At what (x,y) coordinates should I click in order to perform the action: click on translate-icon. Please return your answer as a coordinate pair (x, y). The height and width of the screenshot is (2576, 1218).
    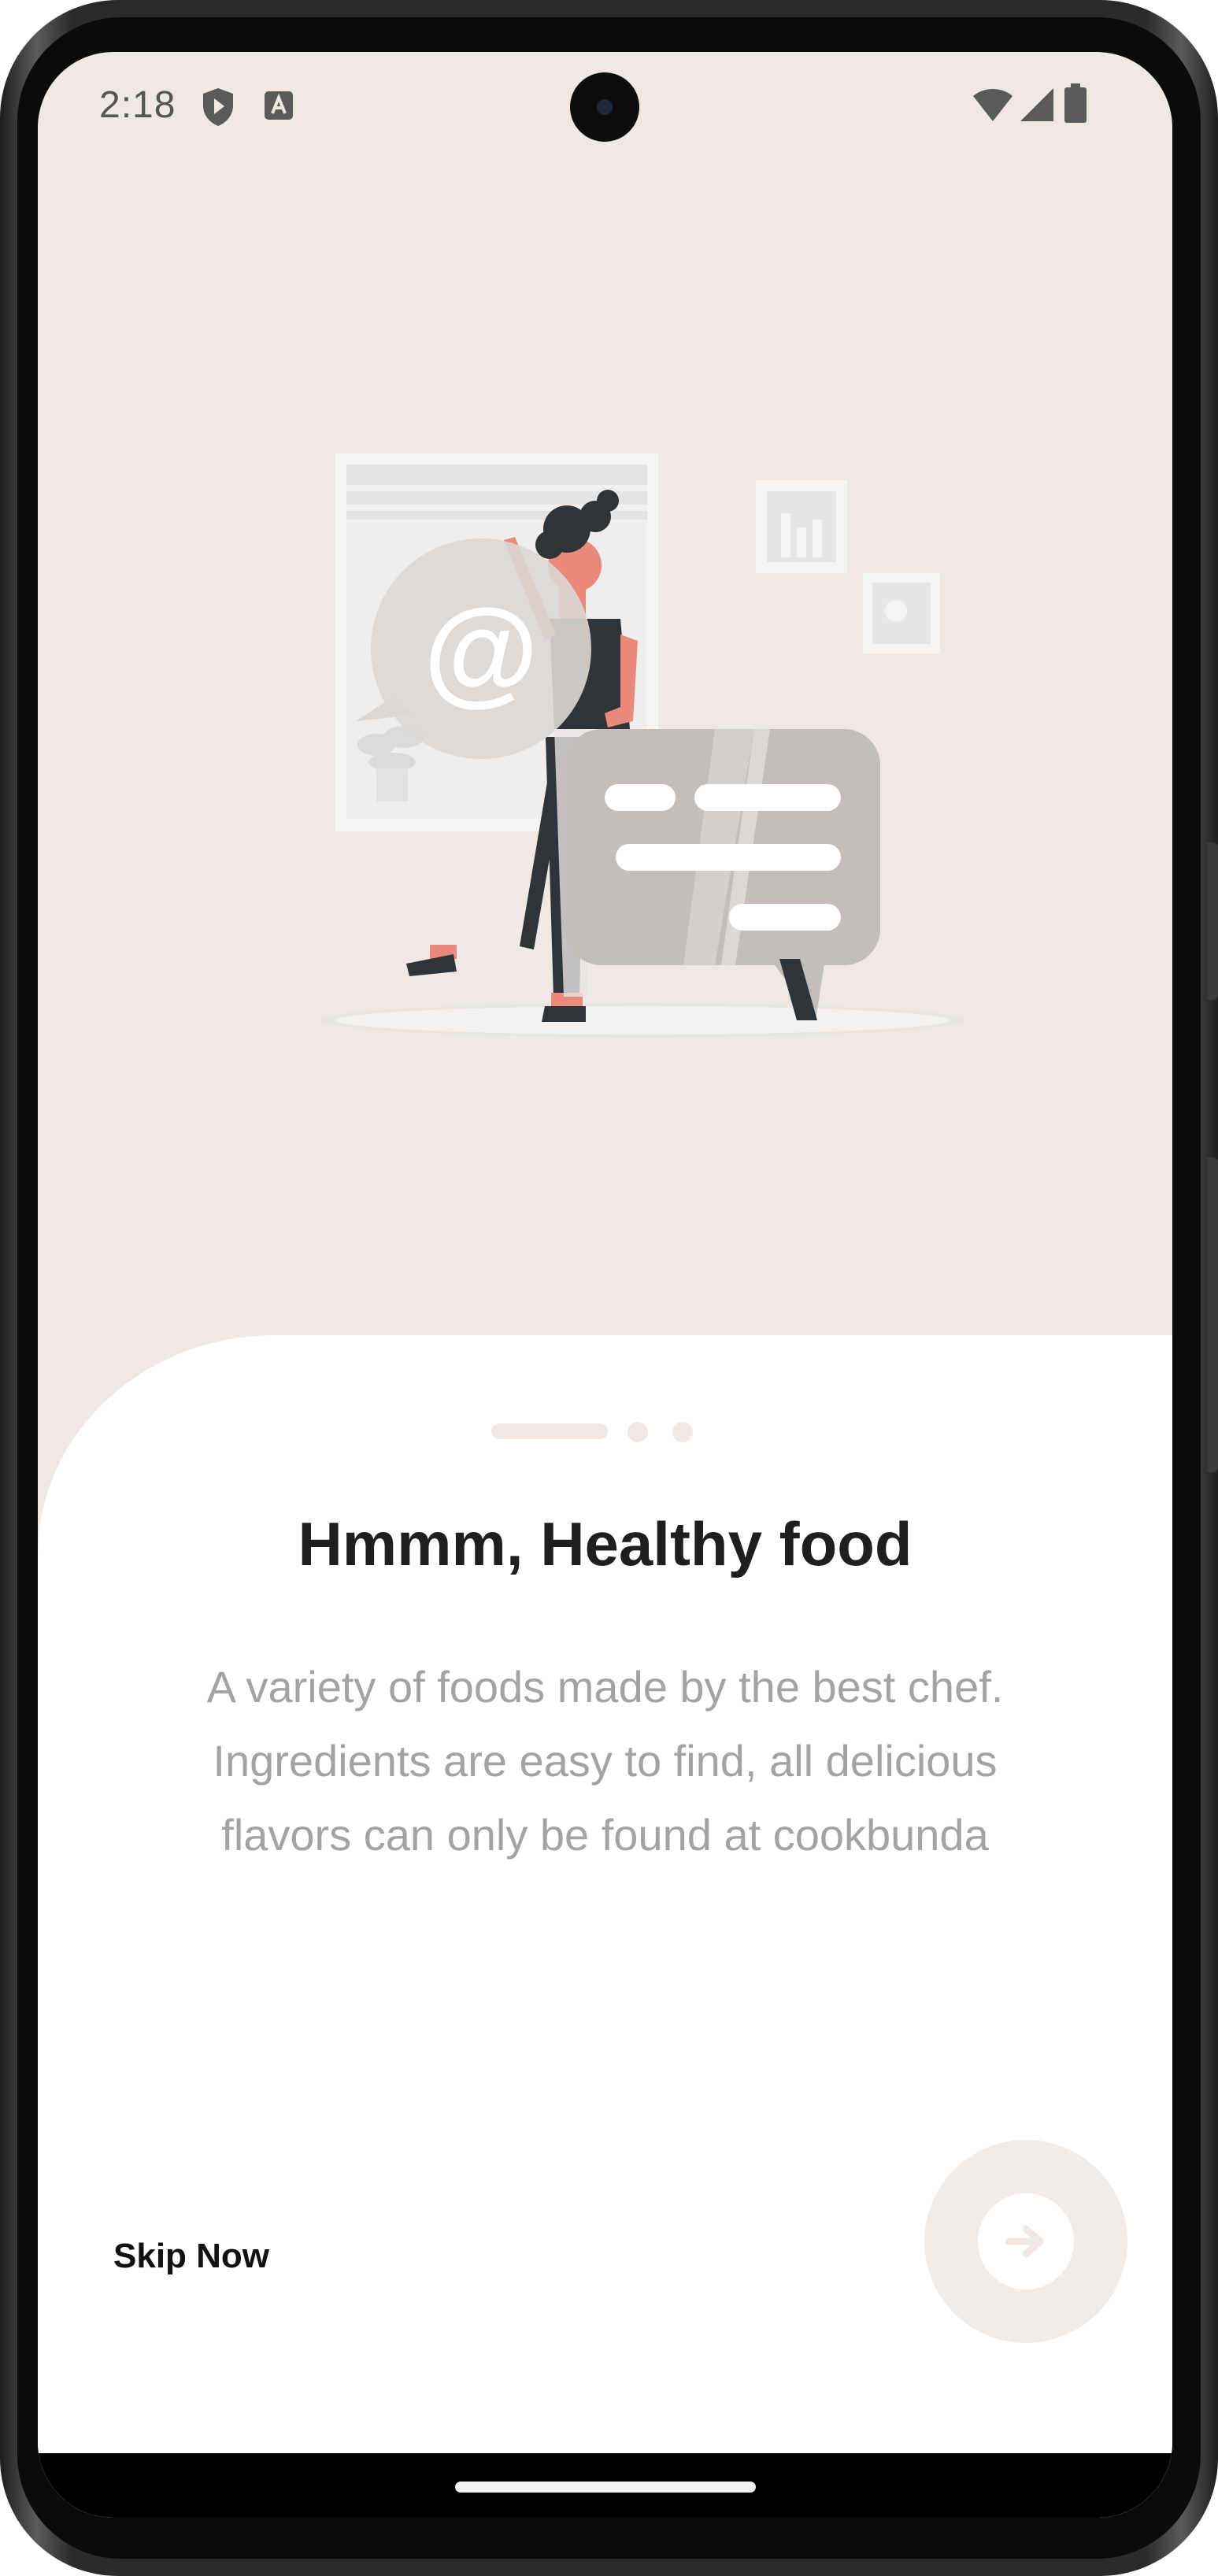
    Looking at the image, I should click on (279, 105).